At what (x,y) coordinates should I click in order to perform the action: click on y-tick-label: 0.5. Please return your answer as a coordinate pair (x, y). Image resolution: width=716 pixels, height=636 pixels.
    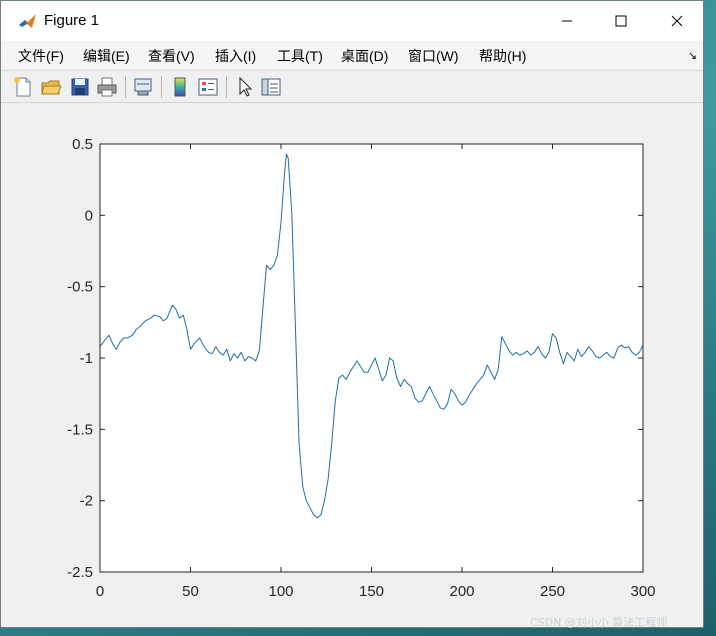
    Looking at the image, I should click on (82, 144).